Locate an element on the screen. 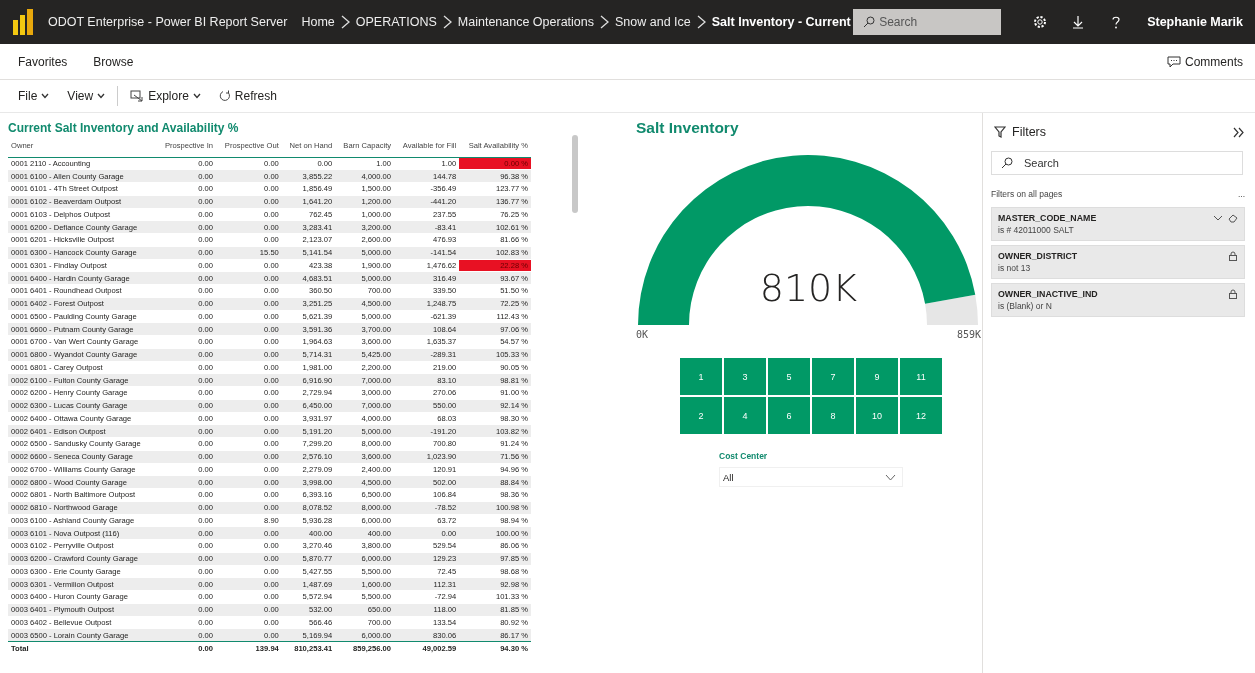  gauge-title: Salt Inventory is located at coordinates (688, 128).